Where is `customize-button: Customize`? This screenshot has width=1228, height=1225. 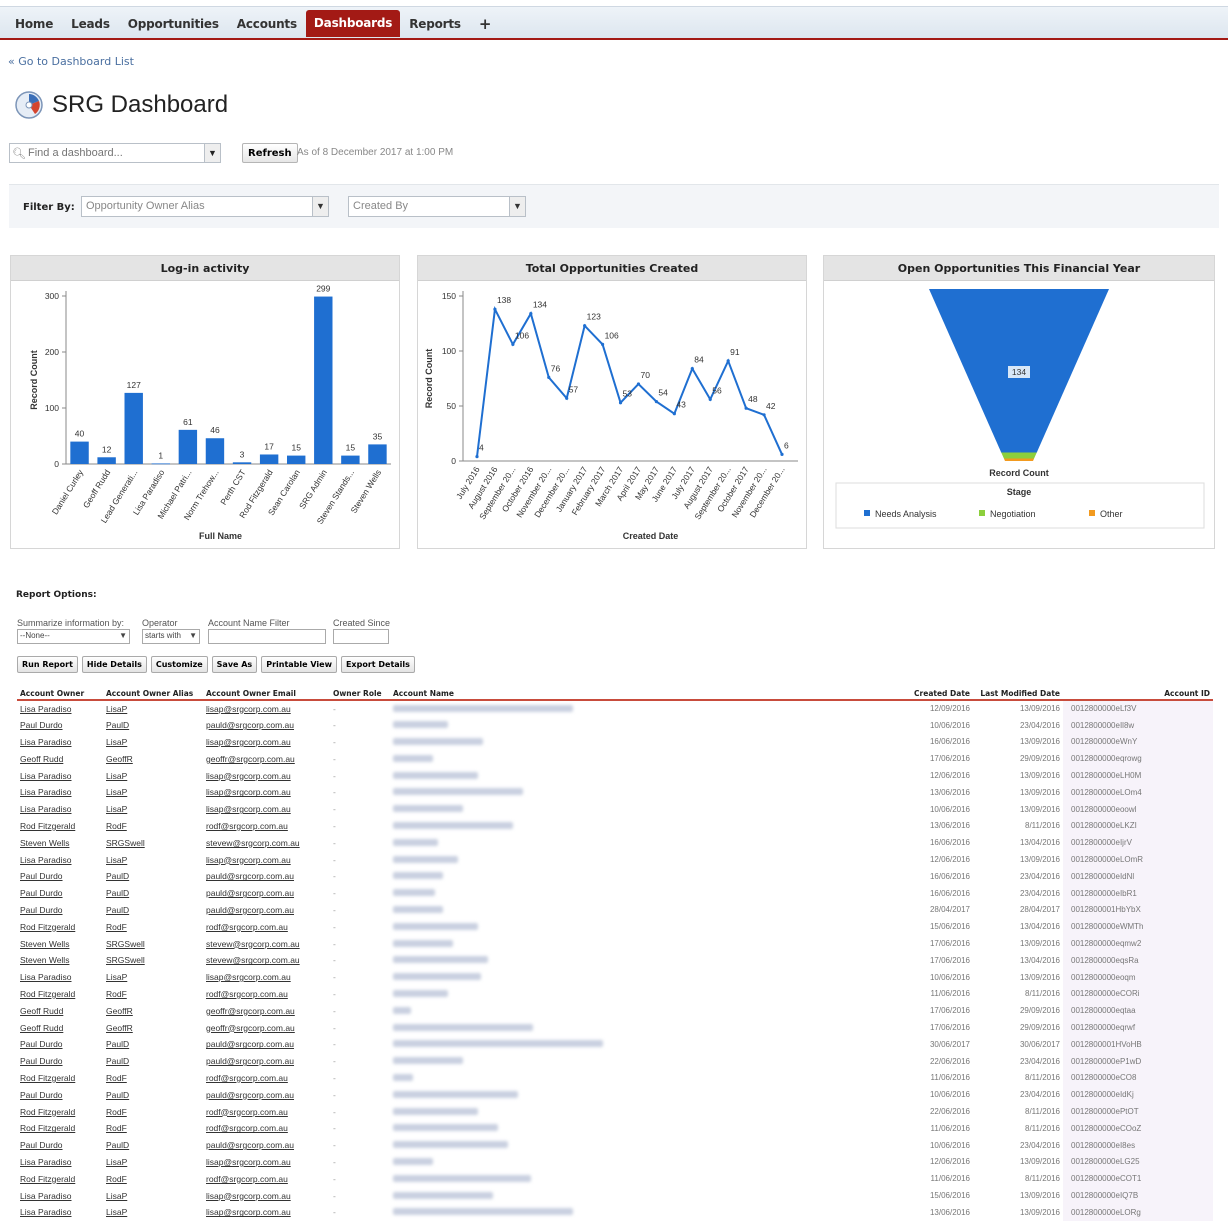 customize-button: Customize is located at coordinates (179, 664).